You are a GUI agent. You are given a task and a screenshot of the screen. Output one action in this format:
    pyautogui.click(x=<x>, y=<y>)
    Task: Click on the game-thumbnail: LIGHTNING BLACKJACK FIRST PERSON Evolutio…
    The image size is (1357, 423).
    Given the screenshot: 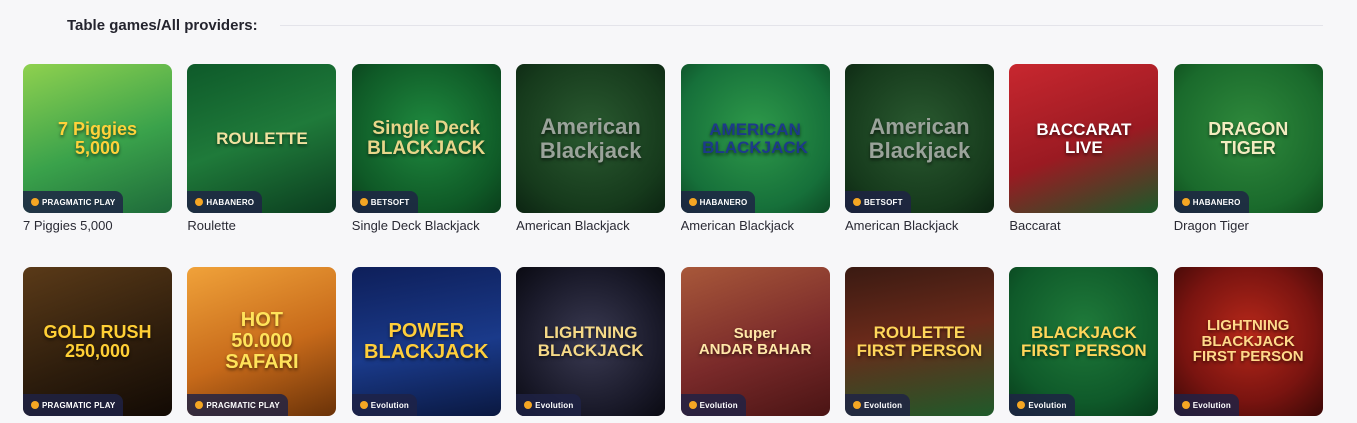 What is the action you would take?
    pyautogui.click(x=1248, y=341)
    